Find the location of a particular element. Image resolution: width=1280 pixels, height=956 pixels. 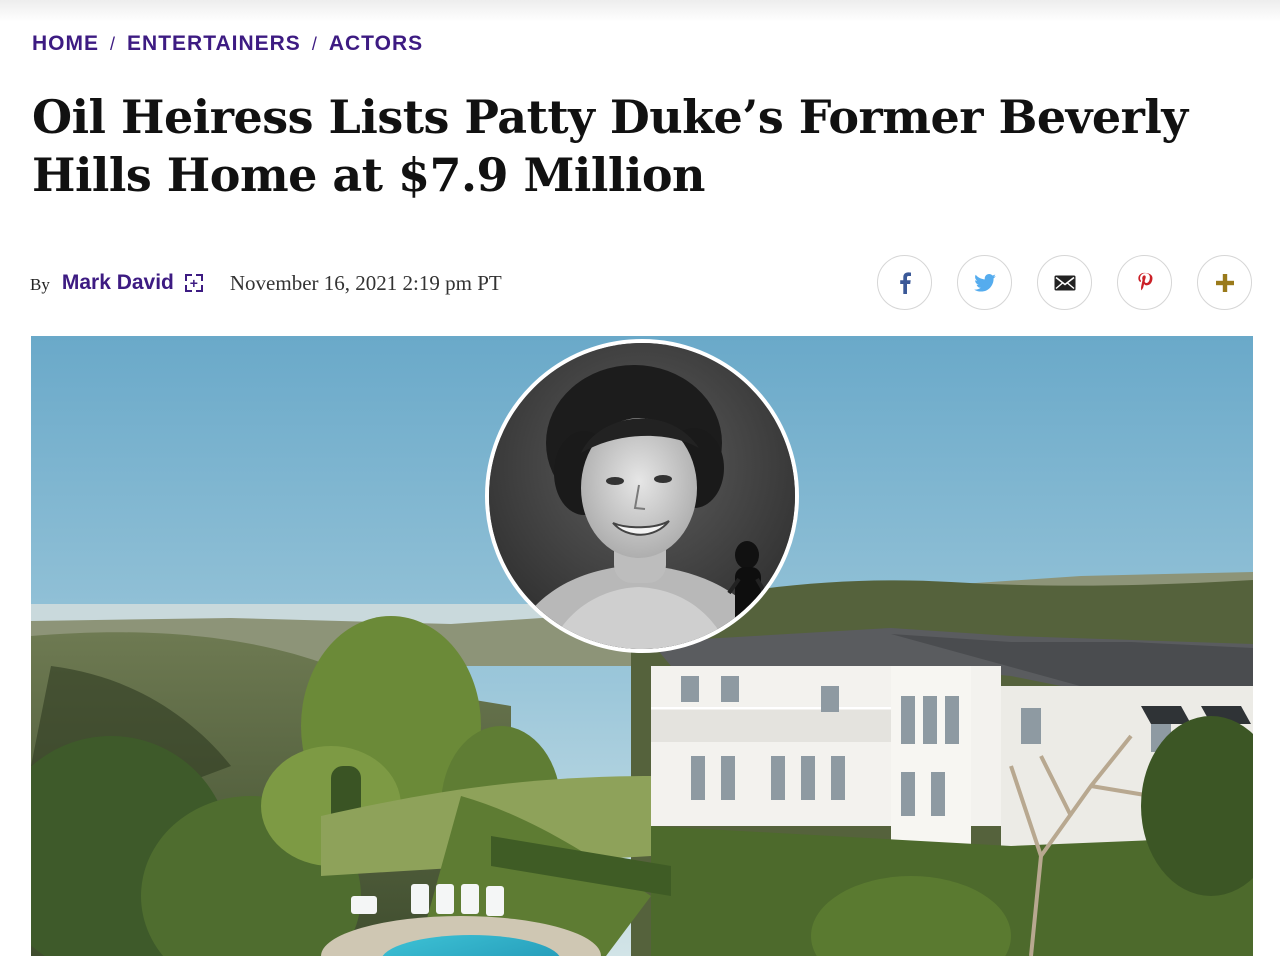

follow-author-icon: + is located at coordinates (194, 283).